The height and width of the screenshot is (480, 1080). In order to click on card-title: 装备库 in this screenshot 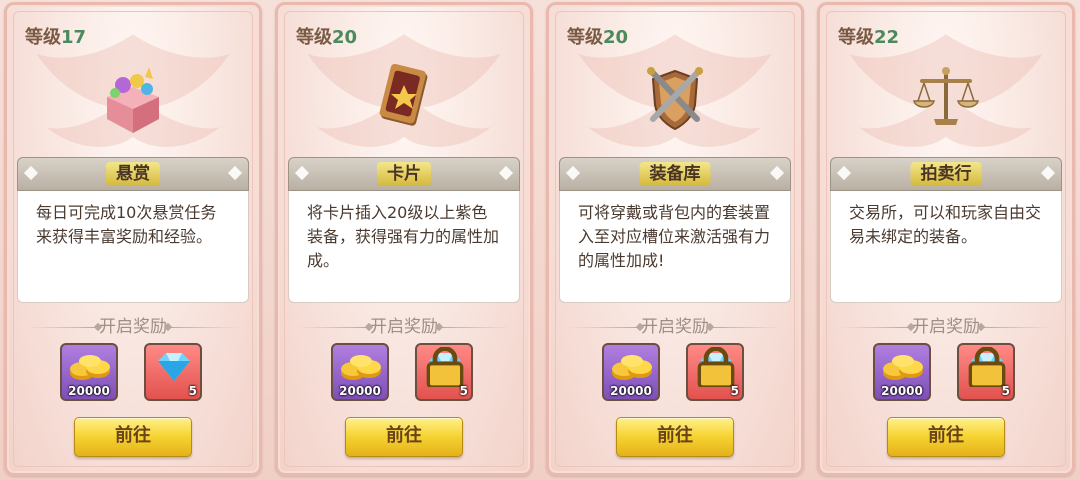, I will do `click(675, 174)`.